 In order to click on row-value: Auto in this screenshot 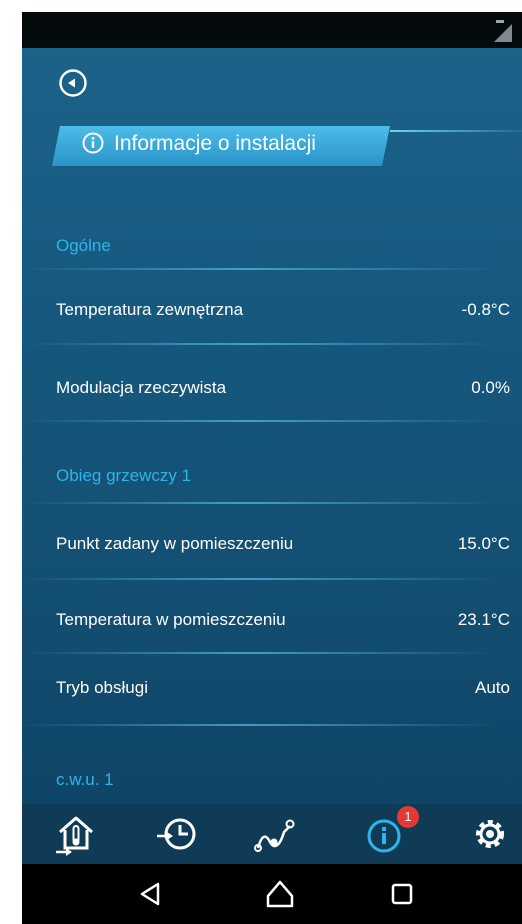, I will do `click(492, 687)`.